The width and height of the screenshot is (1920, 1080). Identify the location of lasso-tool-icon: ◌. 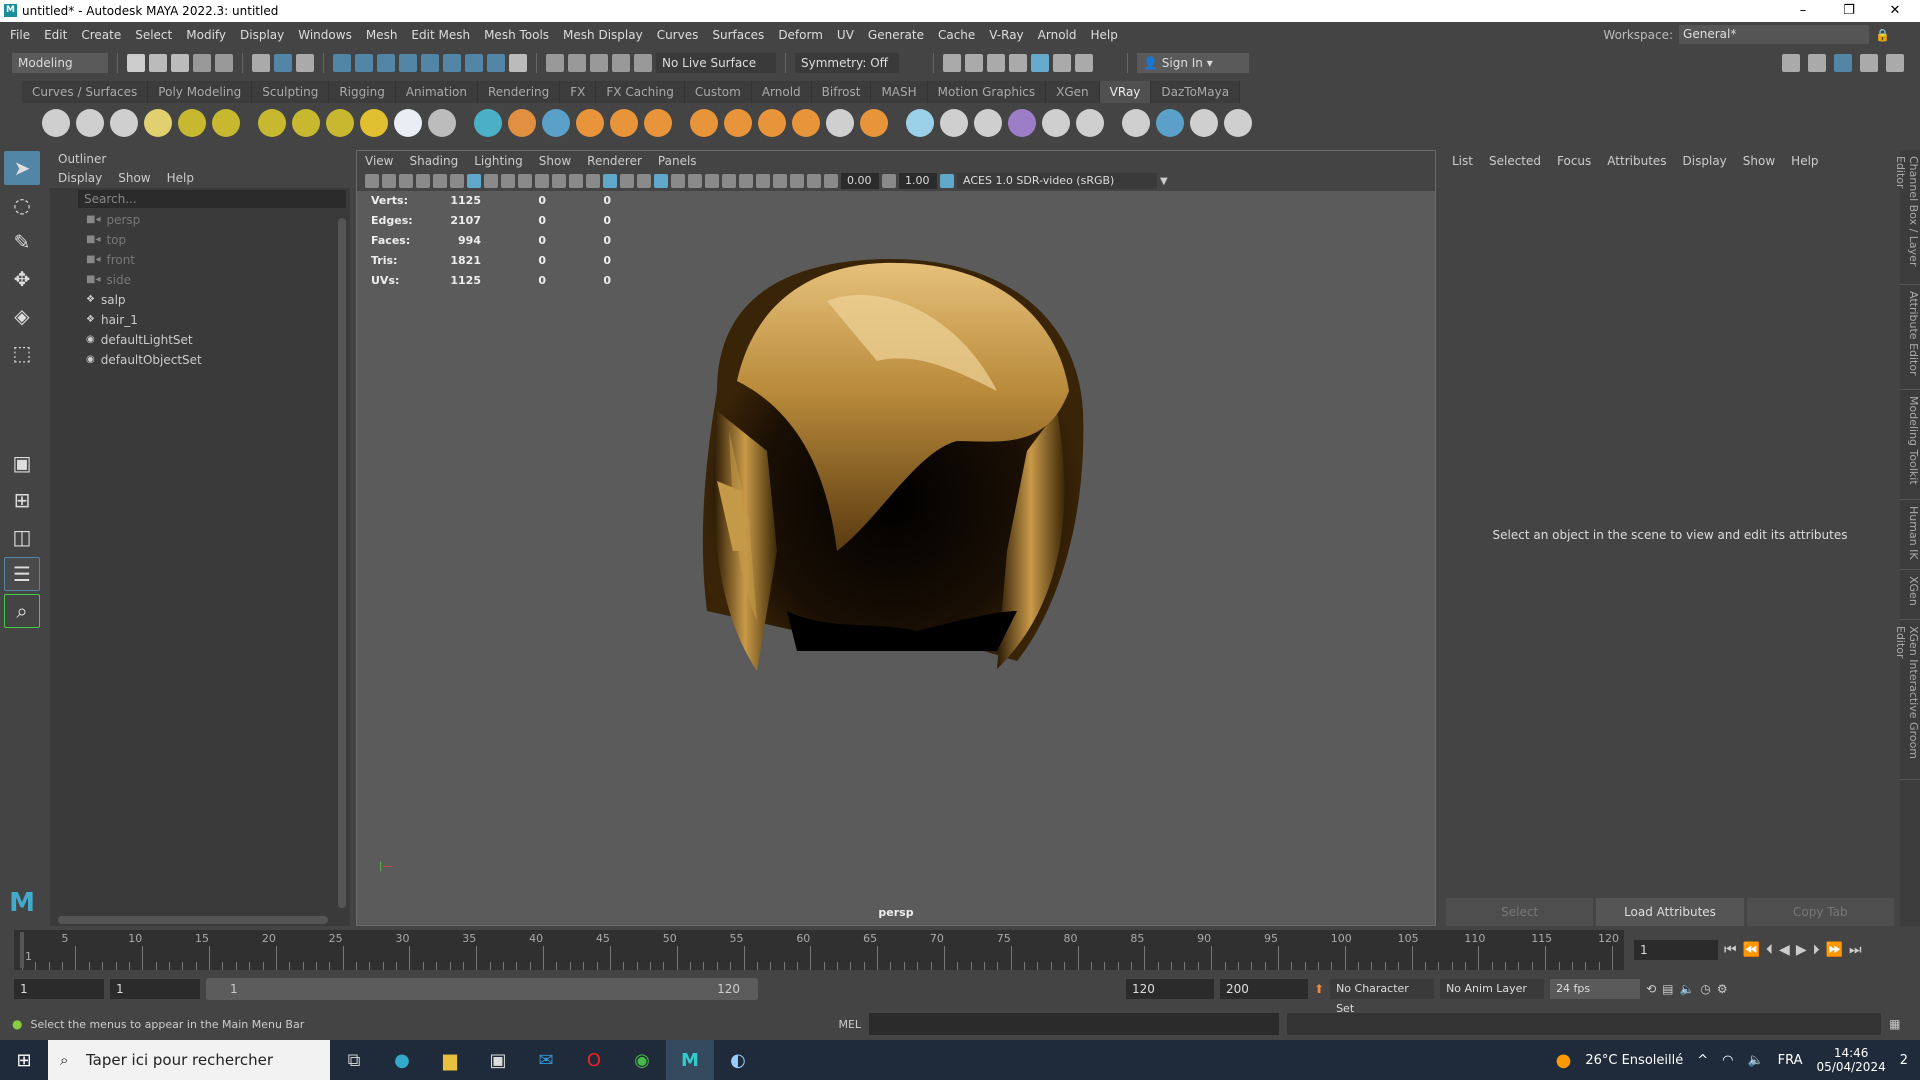
(22, 205).